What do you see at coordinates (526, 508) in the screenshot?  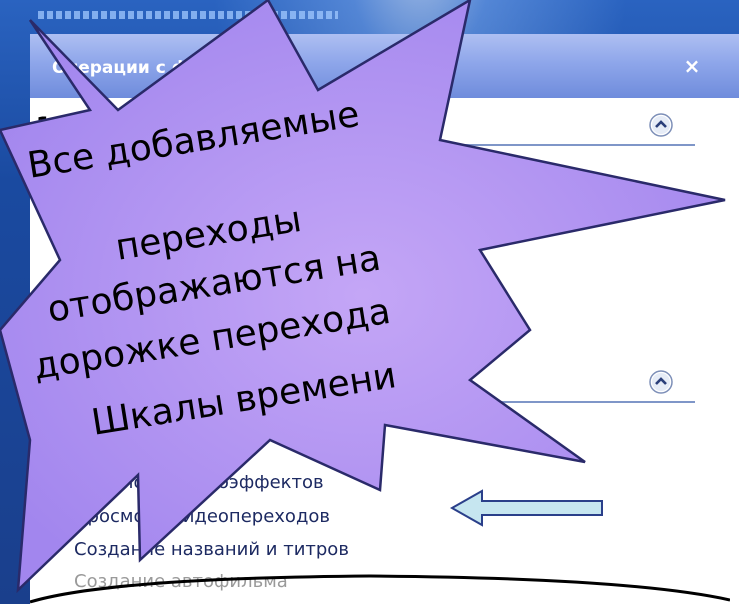 I see `left-arrow-icon` at bounding box center [526, 508].